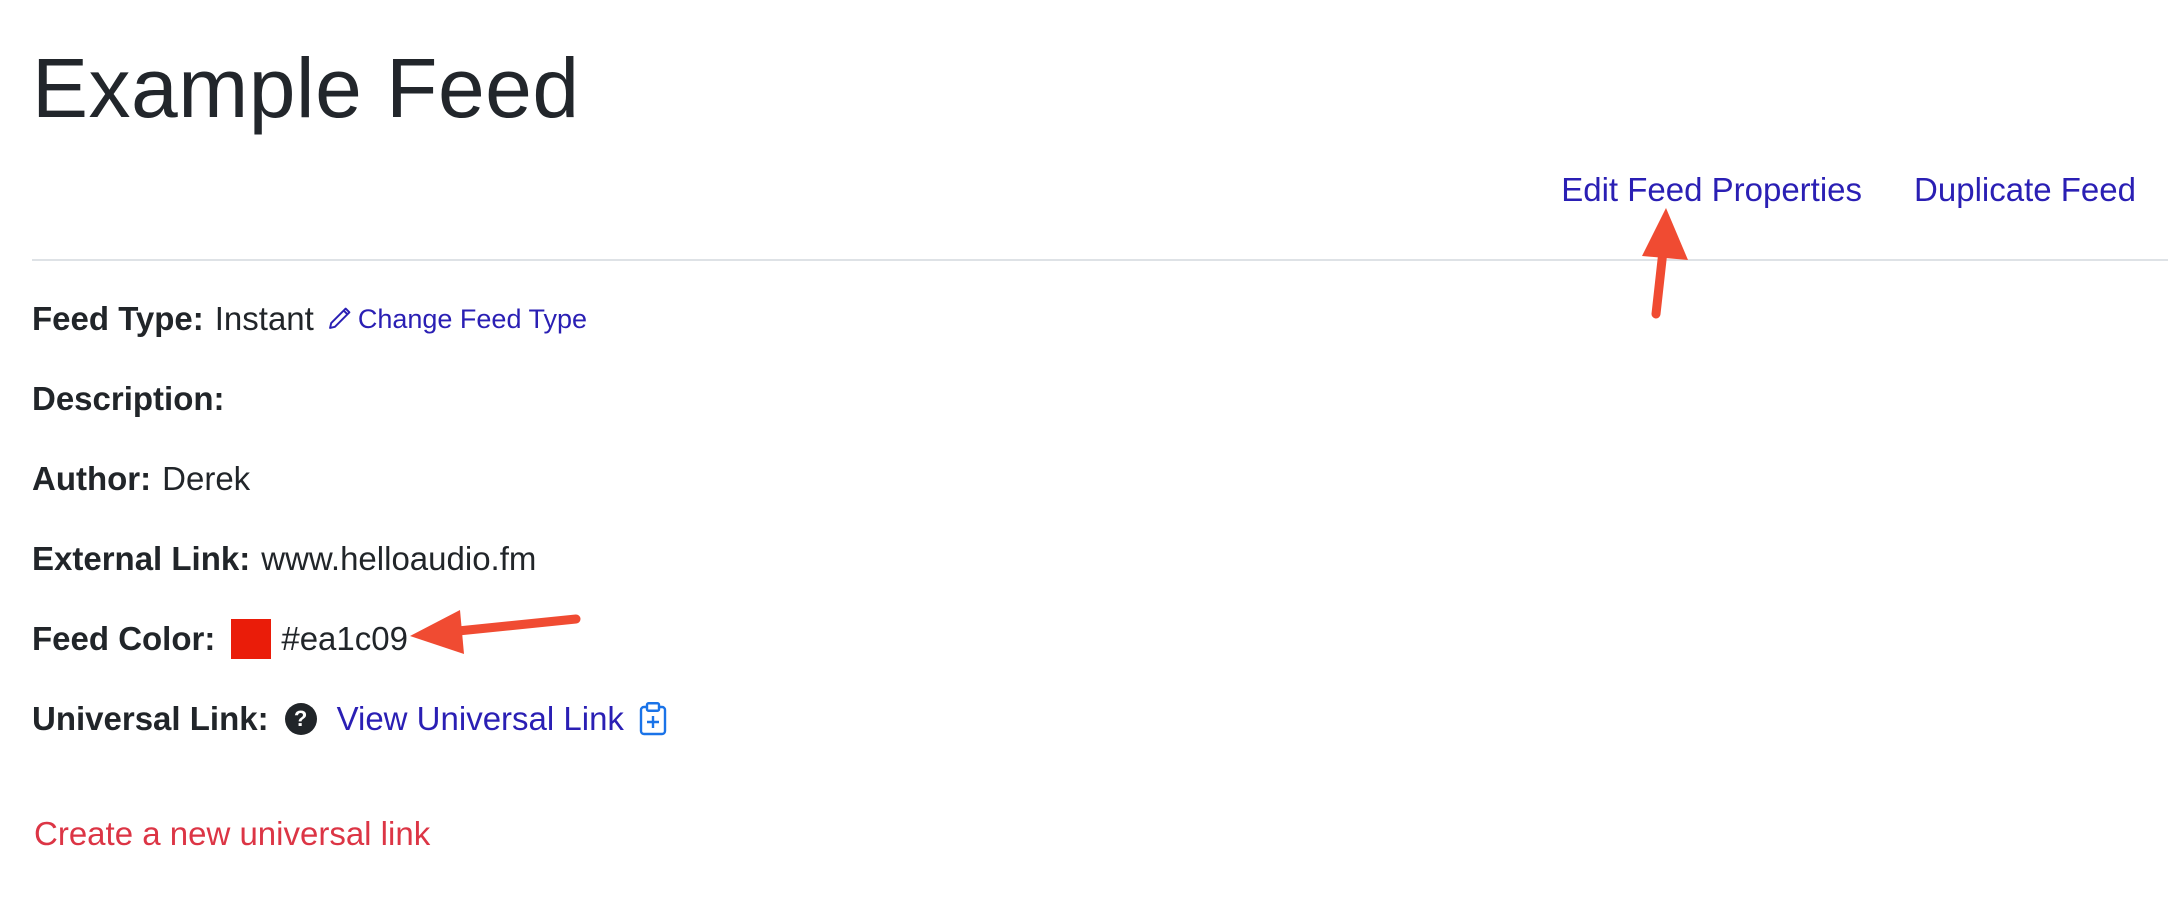 The image size is (2176, 912). What do you see at coordinates (300, 719) in the screenshot?
I see `question-circle-icon: ?` at bounding box center [300, 719].